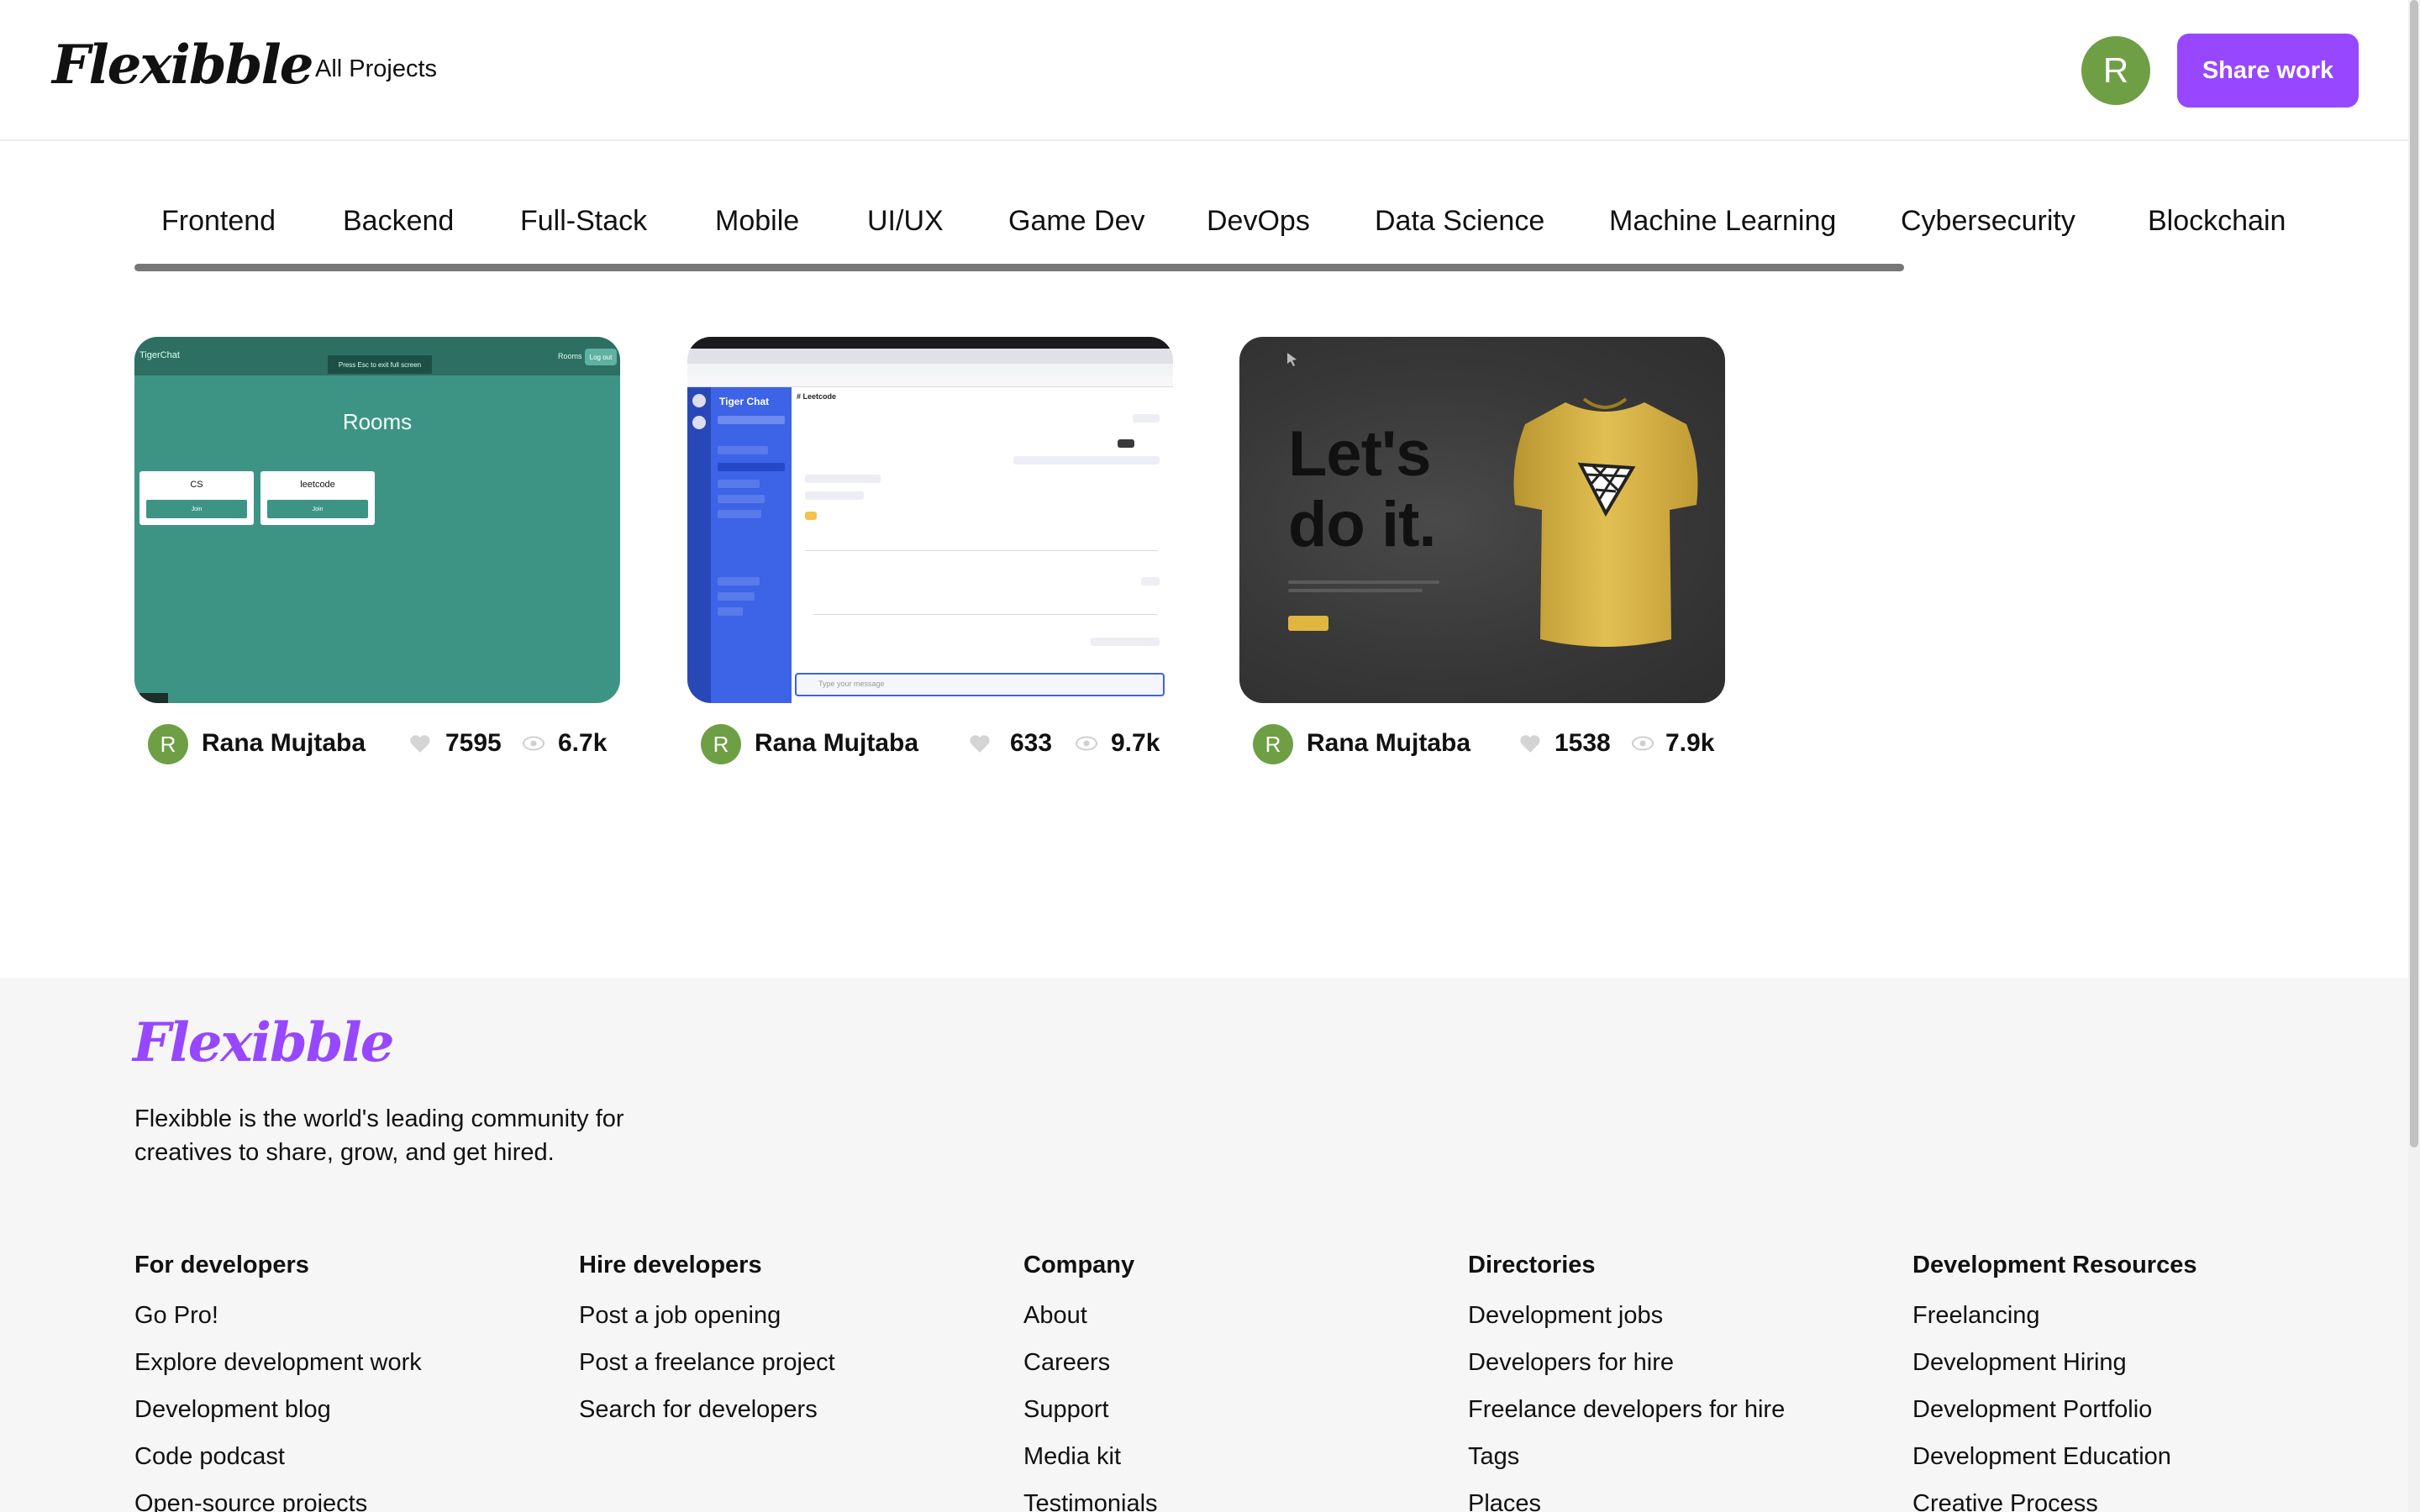 The width and height of the screenshot is (2420, 1512). What do you see at coordinates (2115, 70) in the screenshot?
I see `user-avatar: R` at bounding box center [2115, 70].